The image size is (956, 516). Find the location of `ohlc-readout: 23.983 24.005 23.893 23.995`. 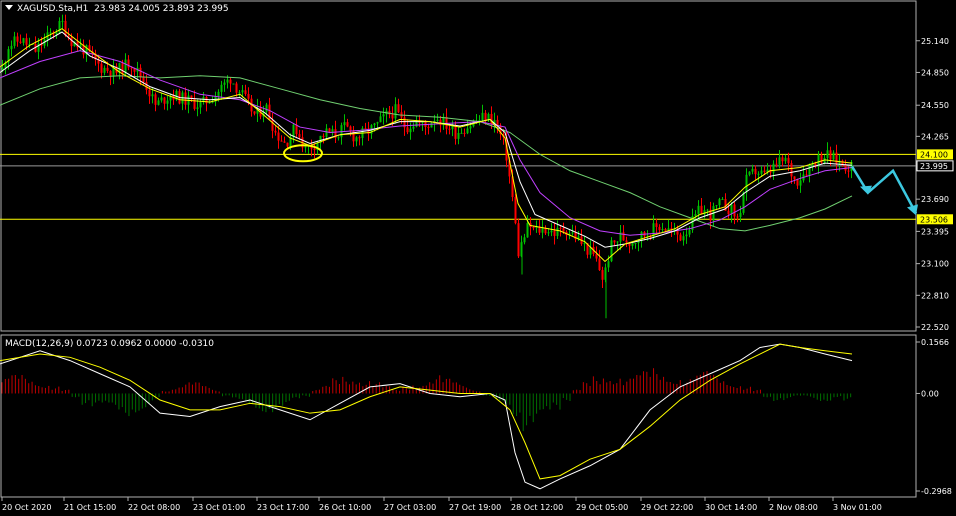

ohlc-readout: 23.983 24.005 23.893 23.995 is located at coordinates (161, 9).